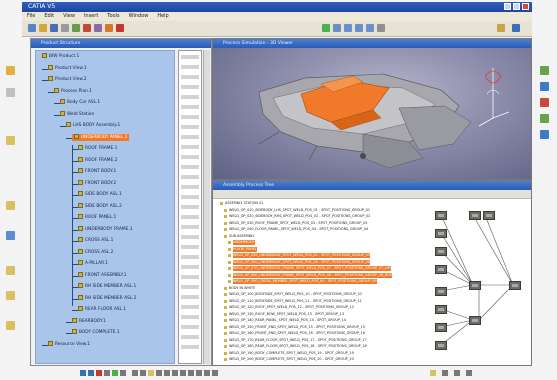 The image size is (557, 380). Describe the element at coordinates (96, 332) in the screenshot. I see `tree-node: BODY COMPLETE.1` at that location.